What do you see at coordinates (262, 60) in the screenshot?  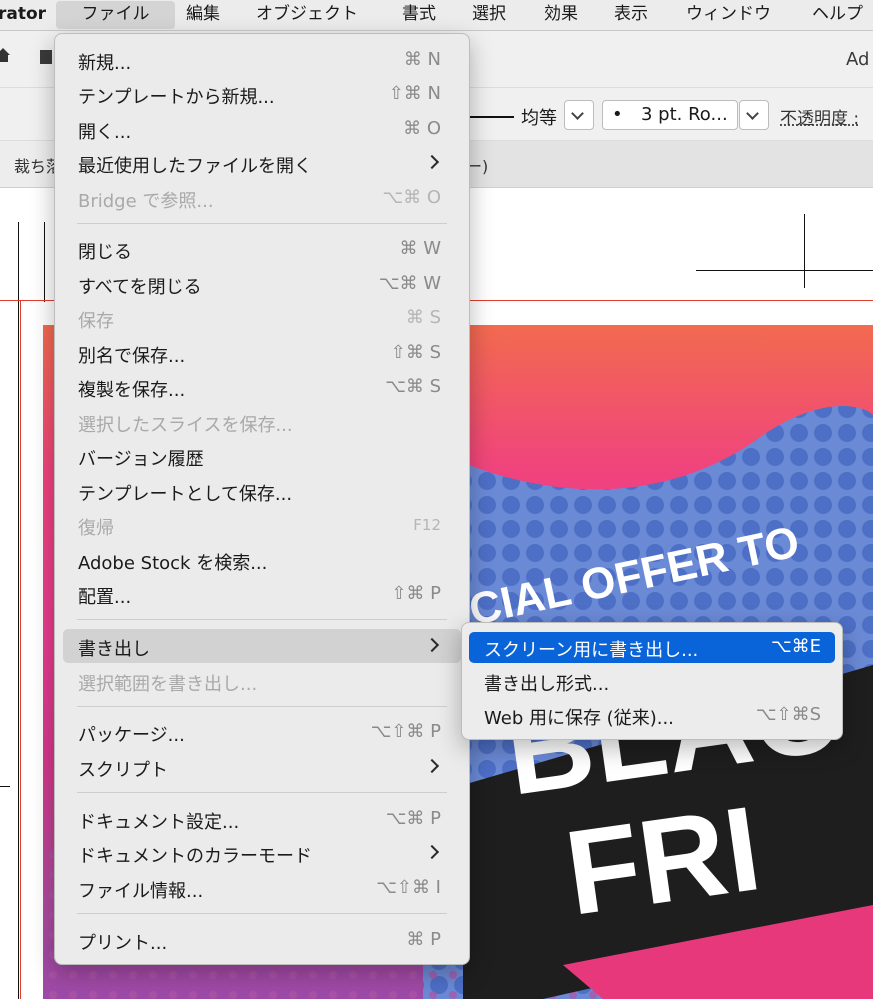 I see `menu-item-new: 新規... ⌘ N` at bounding box center [262, 60].